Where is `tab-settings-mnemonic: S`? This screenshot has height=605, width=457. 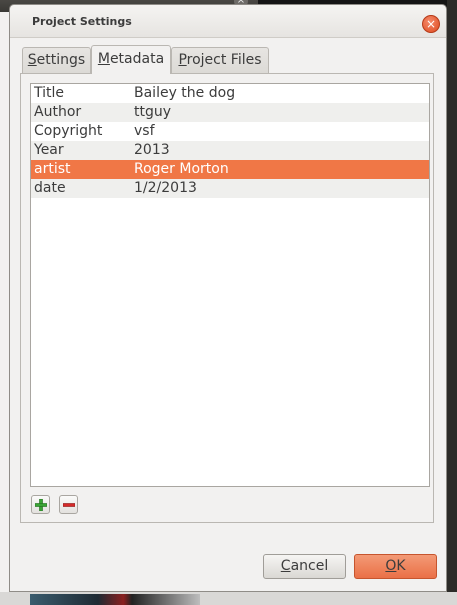 tab-settings-mnemonic: S is located at coordinates (32, 60).